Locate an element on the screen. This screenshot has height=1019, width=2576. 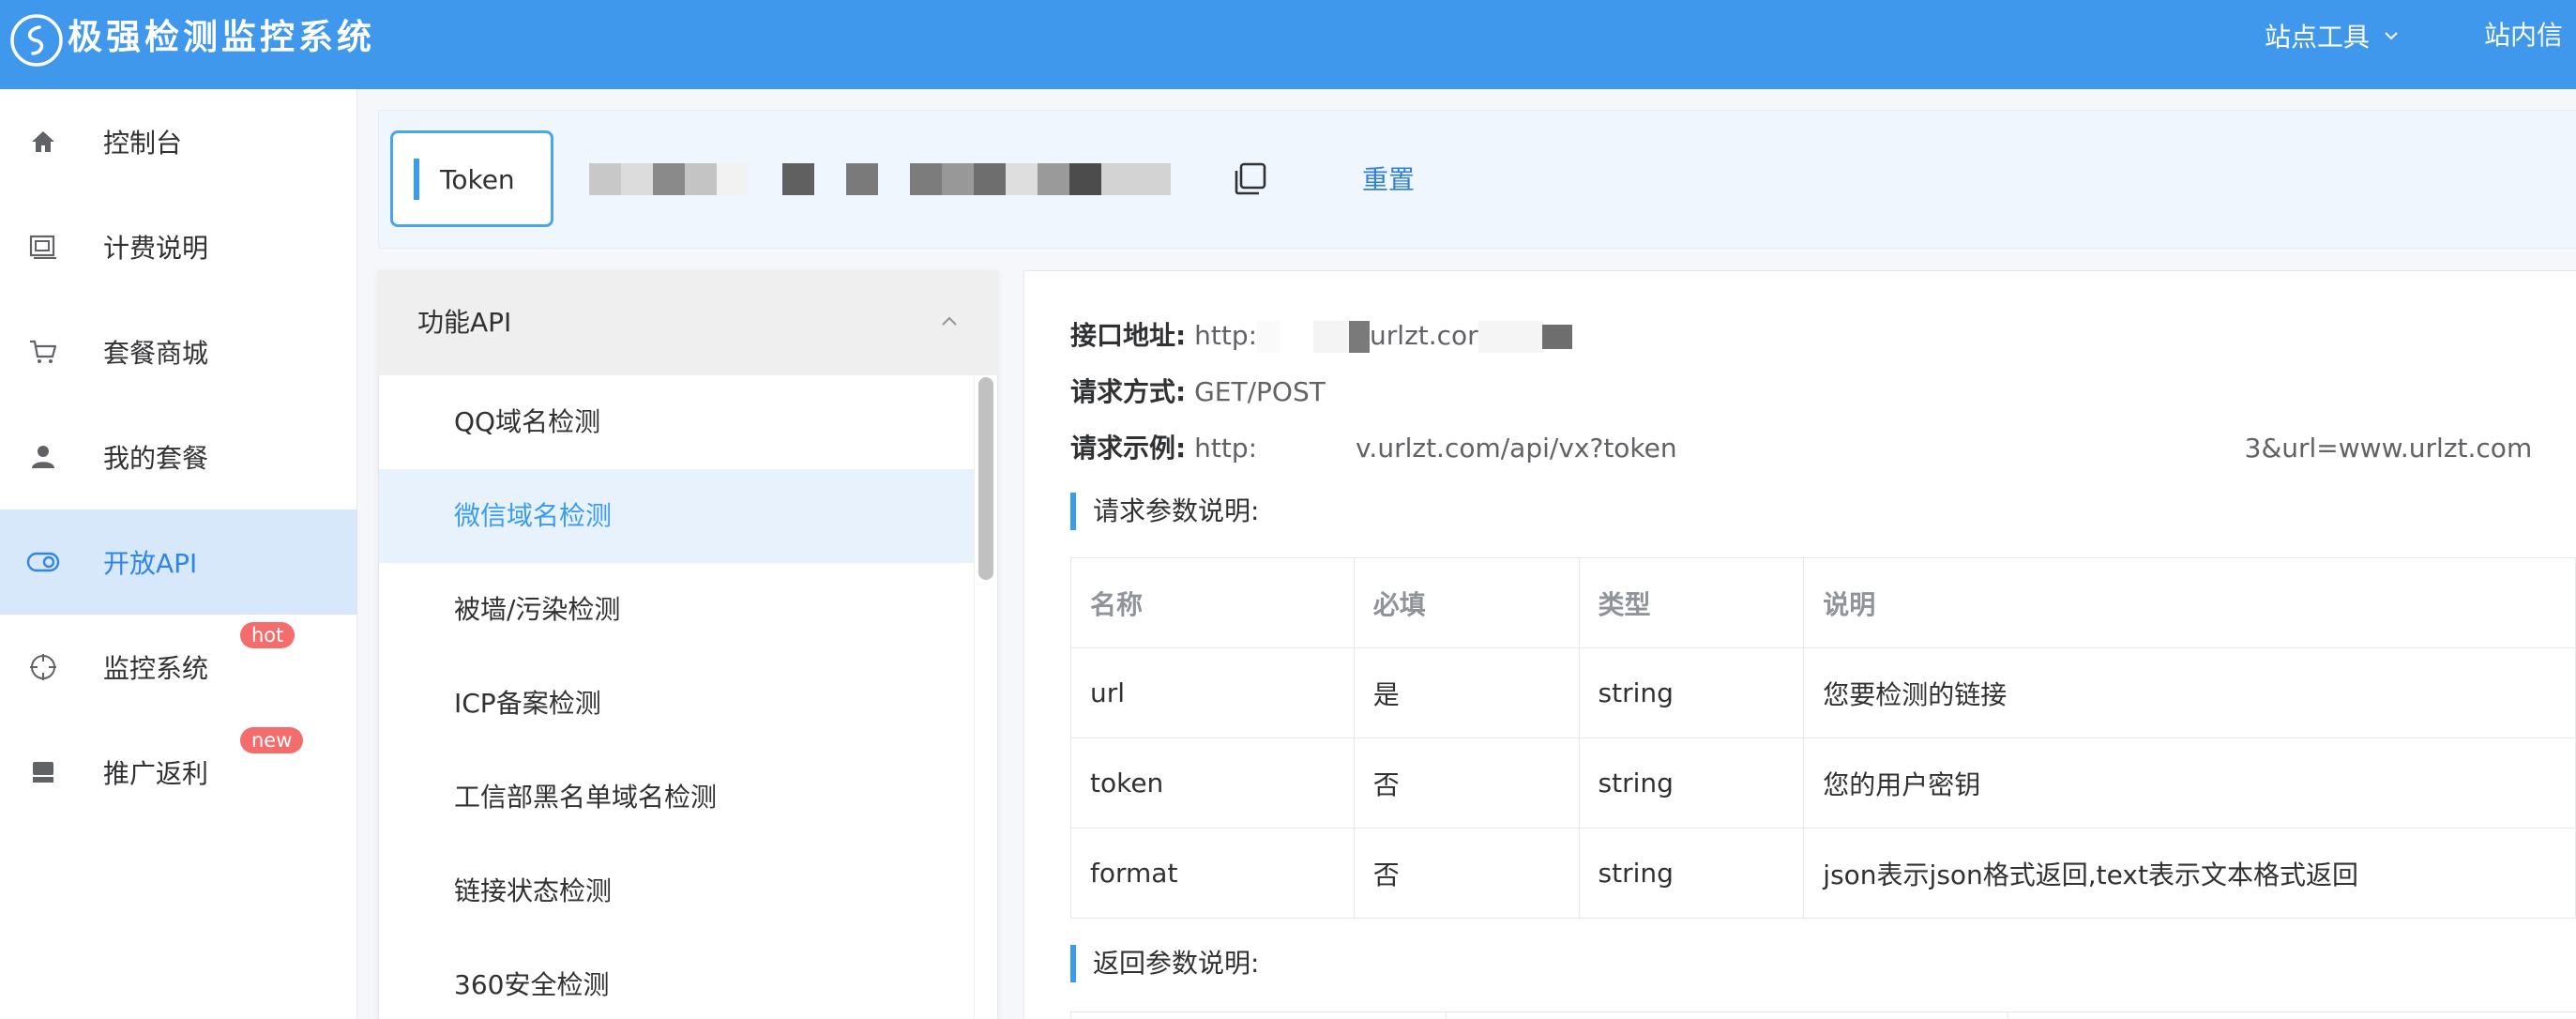
example-part-1: http: is located at coordinates (1226, 448).